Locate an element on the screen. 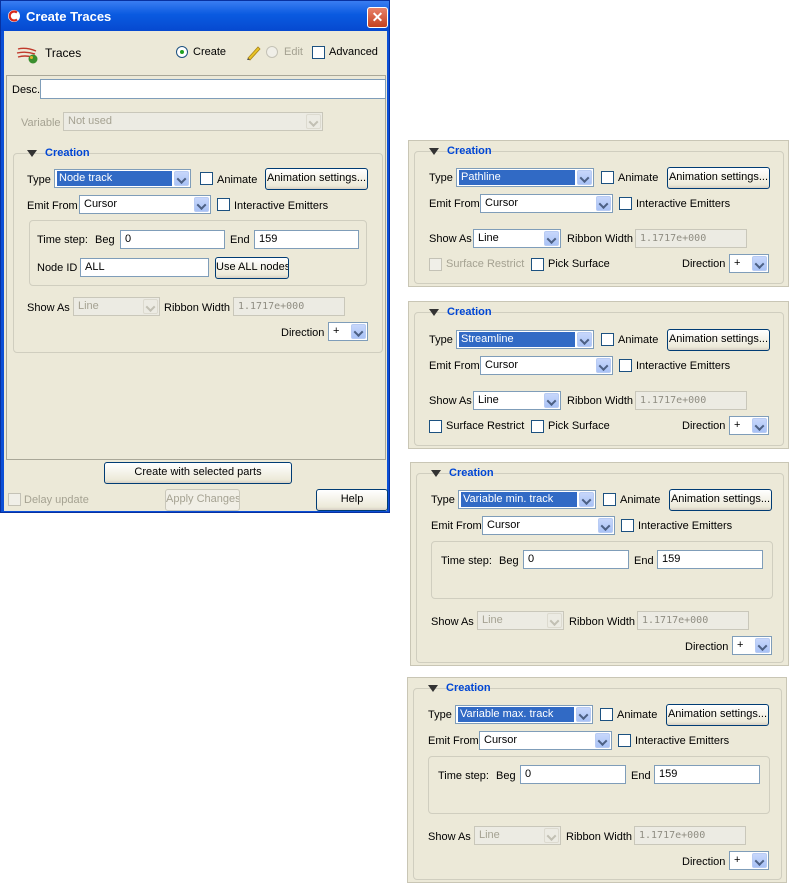 The width and height of the screenshot is (791, 883). use-all-nodes-button: Use ALL nodes is located at coordinates (252, 268).